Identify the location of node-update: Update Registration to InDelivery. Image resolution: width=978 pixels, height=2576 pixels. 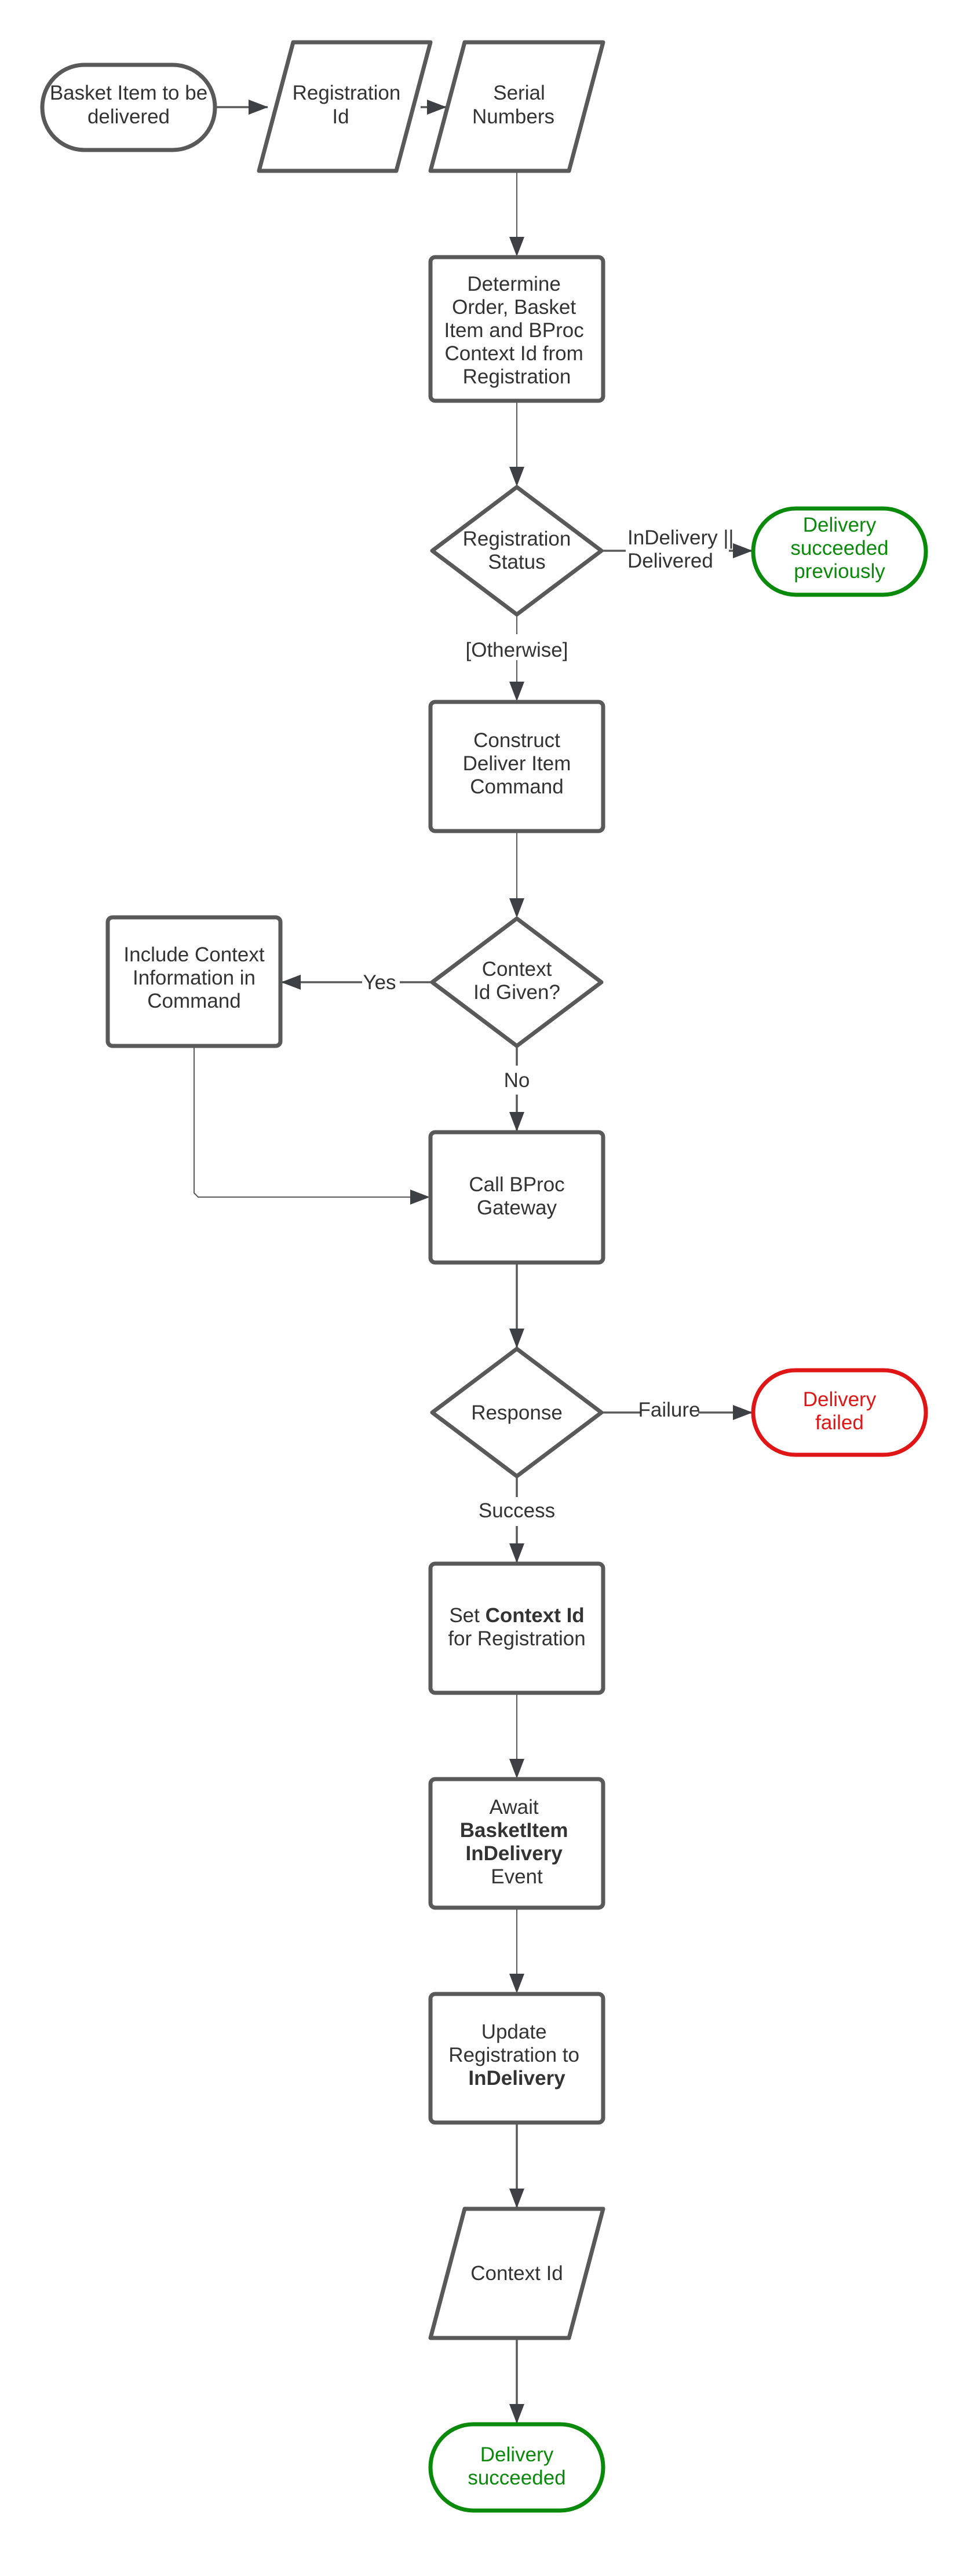
(516, 2058).